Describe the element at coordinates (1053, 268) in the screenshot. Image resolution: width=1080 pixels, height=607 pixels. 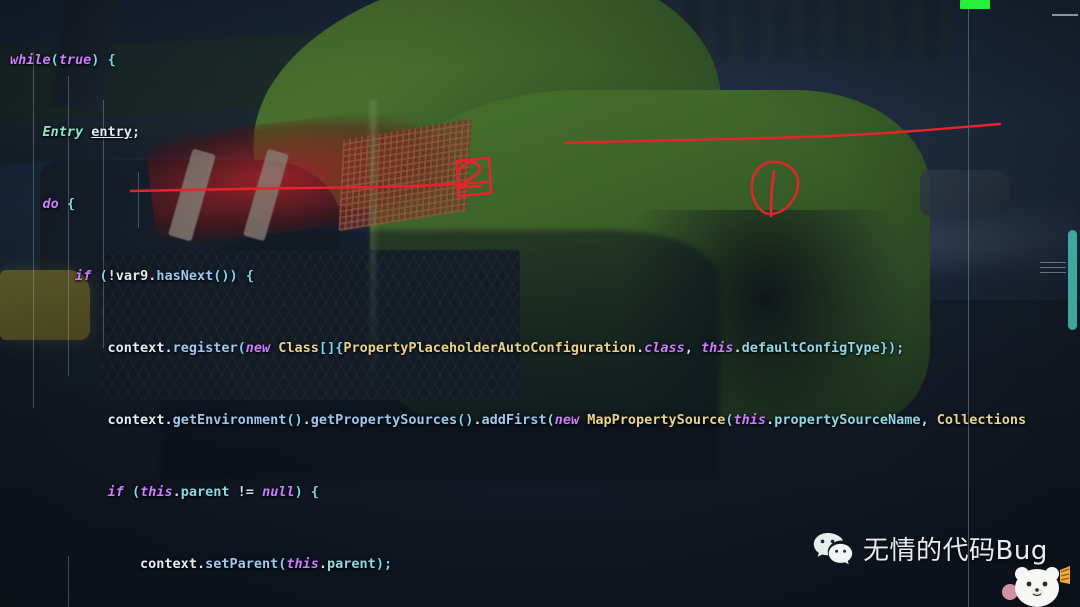
I see `scrollbar-code-minimap-lines` at that location.